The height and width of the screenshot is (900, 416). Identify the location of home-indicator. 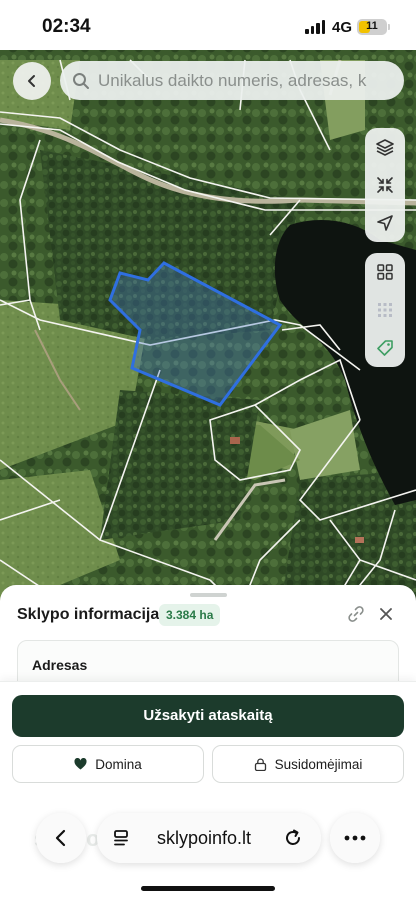
(208, 888).